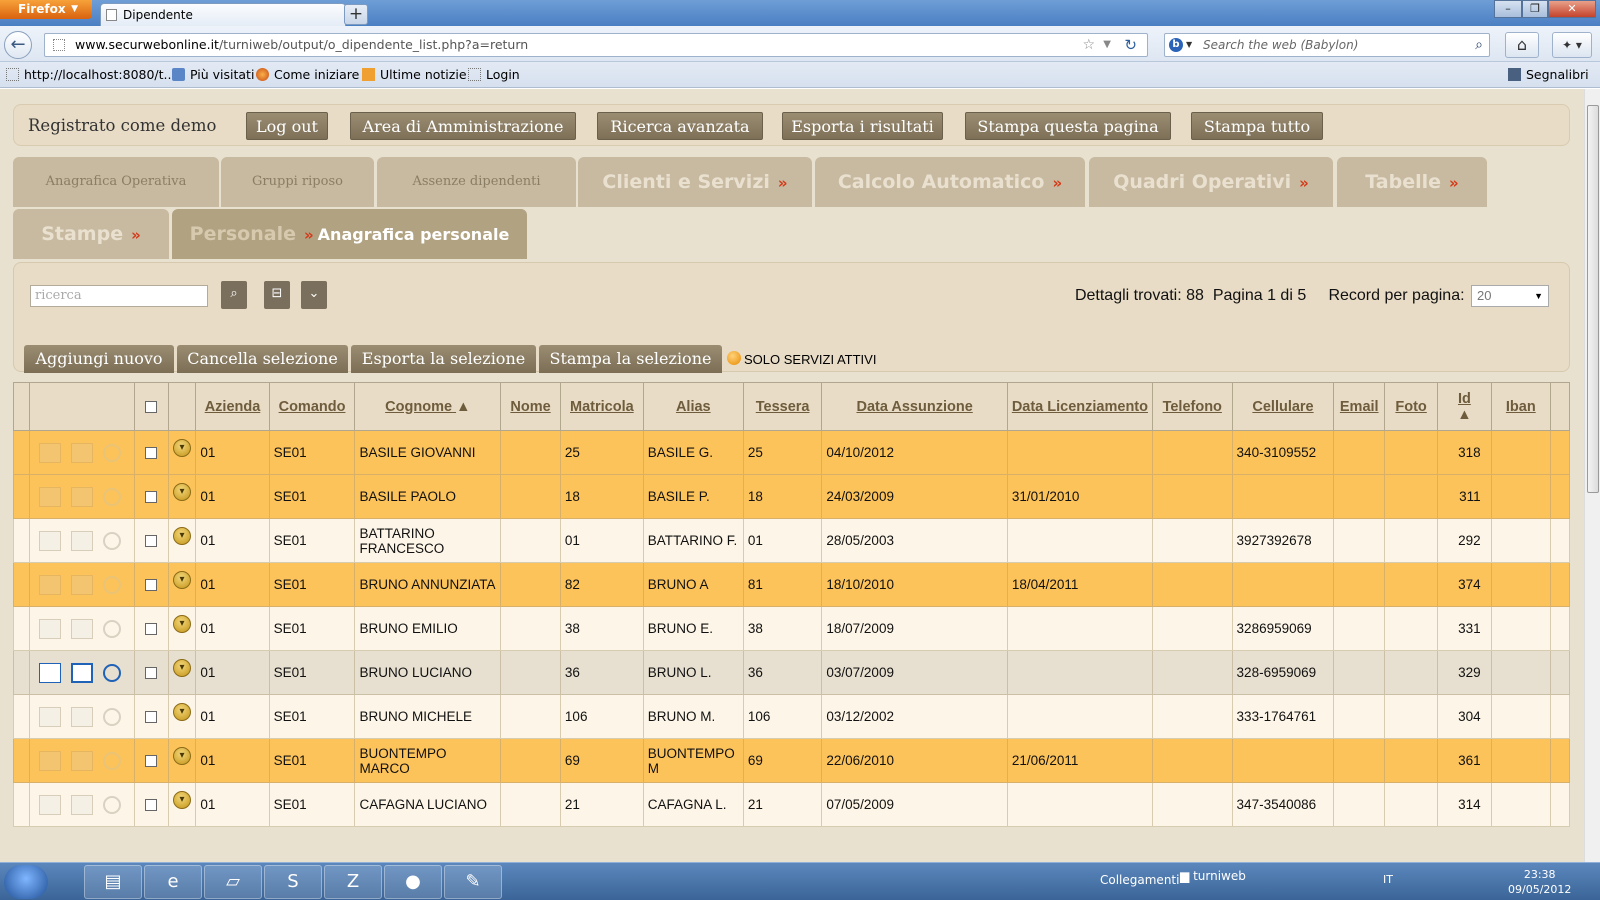 This screenshot has height=900, width=1600. What do you see at coordinates (1283, 406) in the screenshot?
I see `header-cellulare: Cellulare` at bounding box center [1283, 406].